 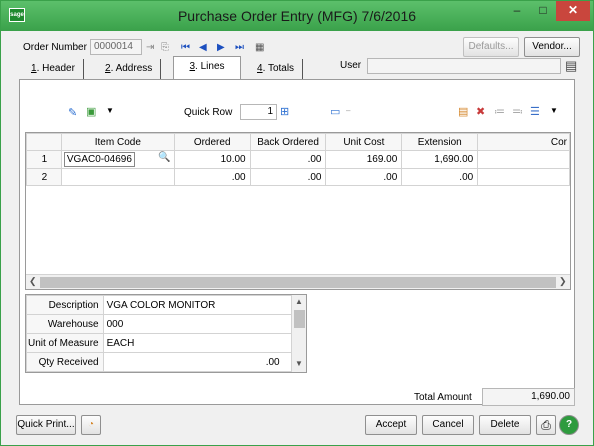 I want to click on scroll-down-icon: ▼, so click(x=299, y=363).